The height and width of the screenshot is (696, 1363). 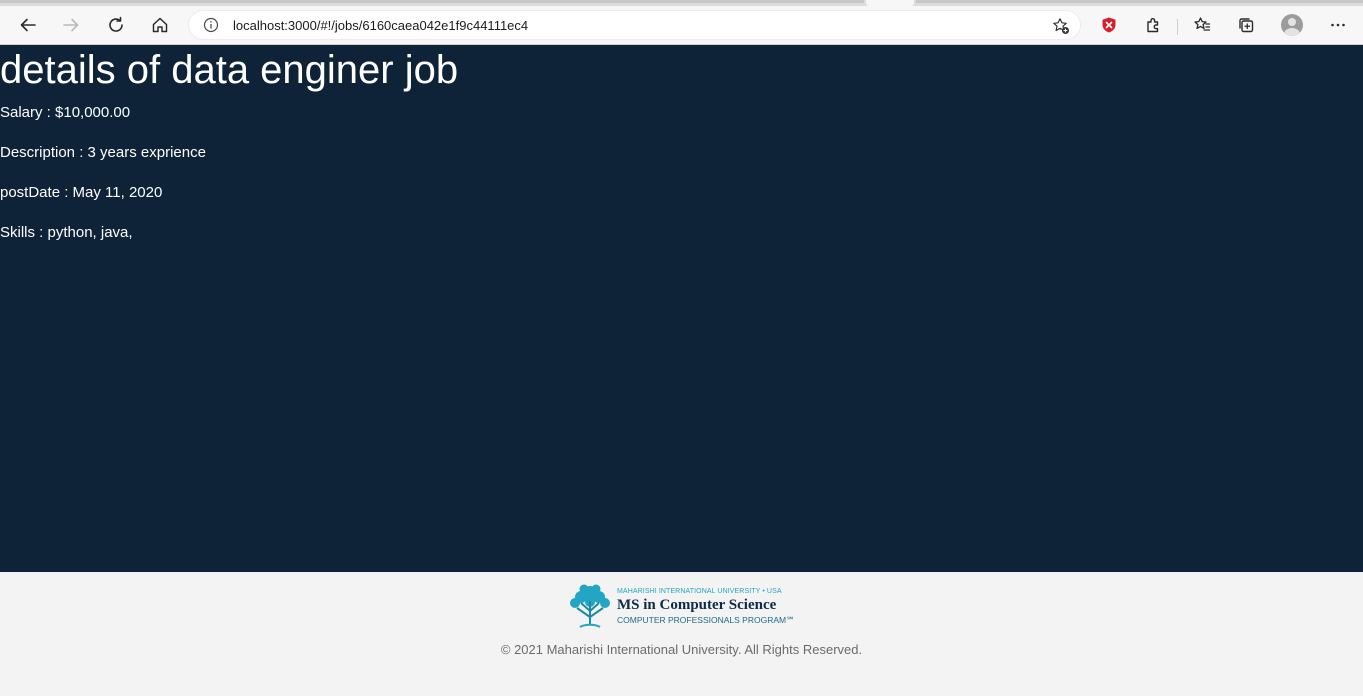 What do you see at coordinates (65, 112) in the screenshot?
I see `salary-text: Salary : $10,000.00` at bounding box center [65, 112].